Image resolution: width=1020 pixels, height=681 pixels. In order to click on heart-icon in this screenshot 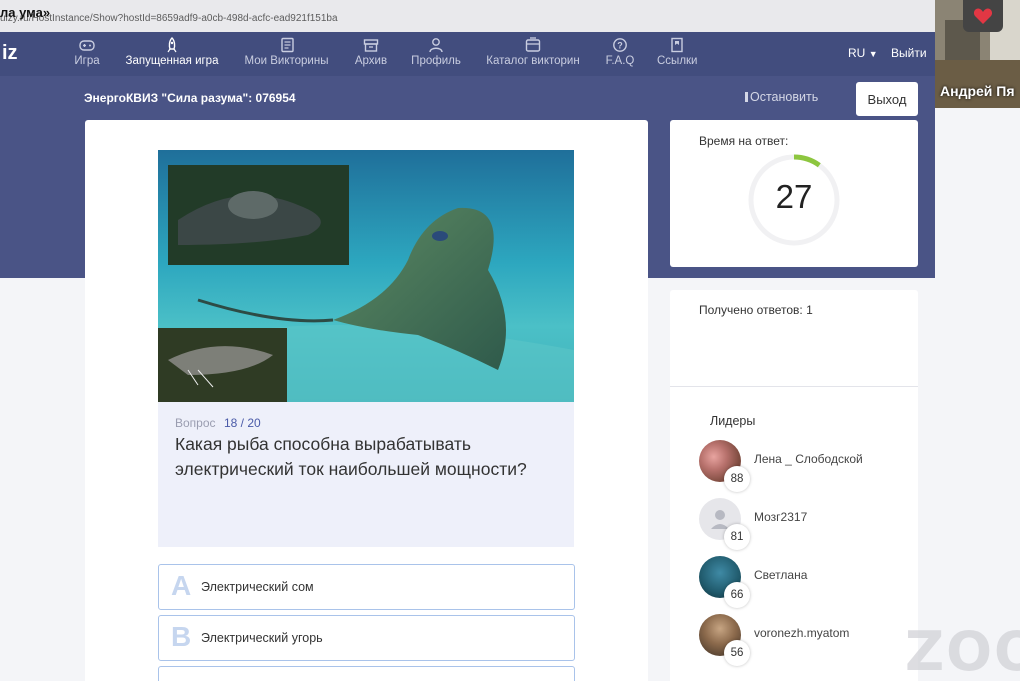, I will do `click(983, 16)`.